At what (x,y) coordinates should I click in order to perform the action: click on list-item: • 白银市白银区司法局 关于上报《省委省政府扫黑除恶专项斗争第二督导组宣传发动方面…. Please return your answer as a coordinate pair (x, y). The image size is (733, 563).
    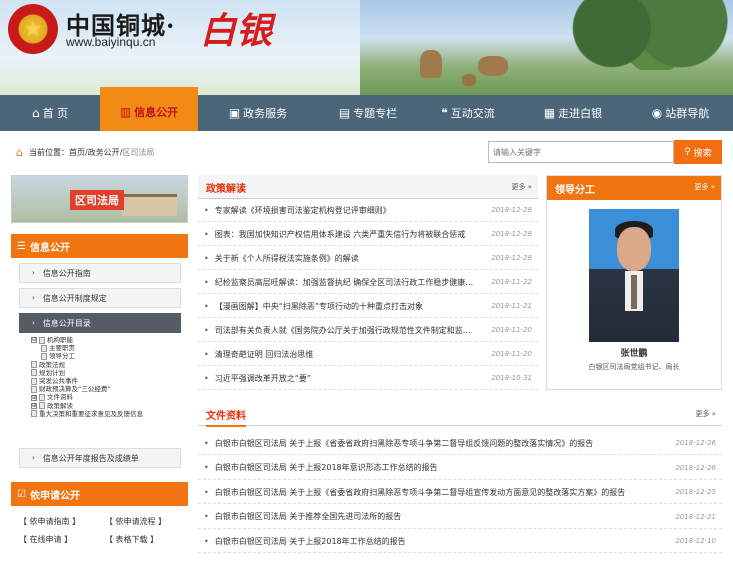
    Looking at the image, I should click on (460, 492).